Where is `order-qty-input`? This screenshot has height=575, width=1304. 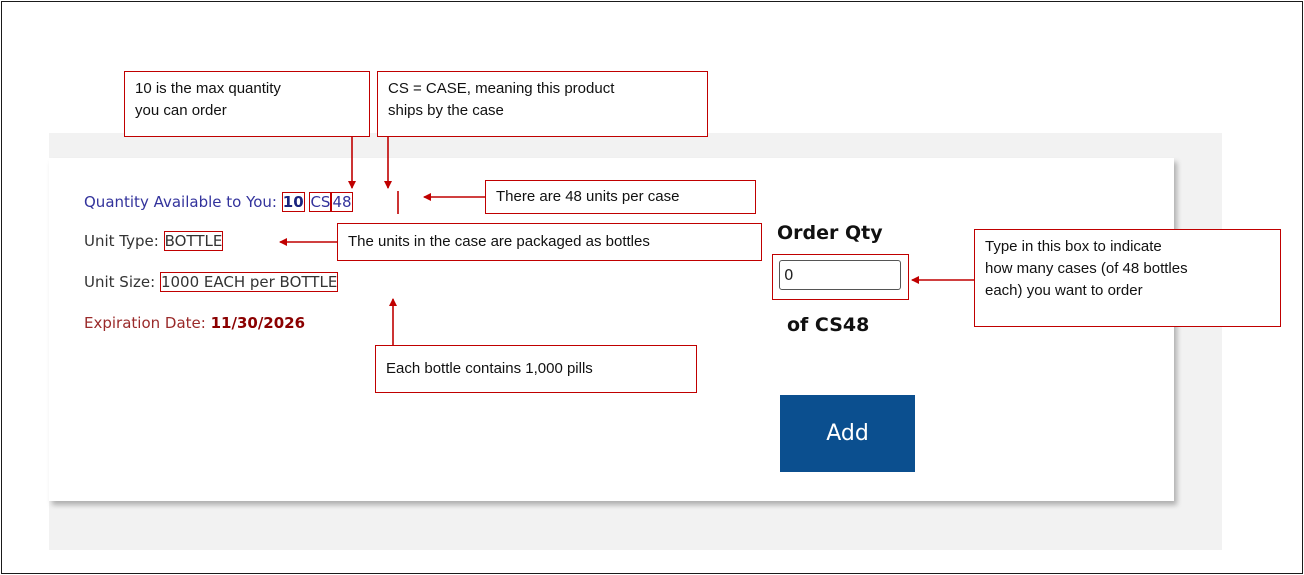
order-qty-input is located at coordinates (840, 275).